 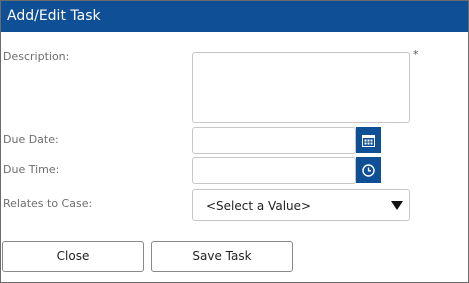 I want to click on calendar-icon, so click(x=368, y=140).